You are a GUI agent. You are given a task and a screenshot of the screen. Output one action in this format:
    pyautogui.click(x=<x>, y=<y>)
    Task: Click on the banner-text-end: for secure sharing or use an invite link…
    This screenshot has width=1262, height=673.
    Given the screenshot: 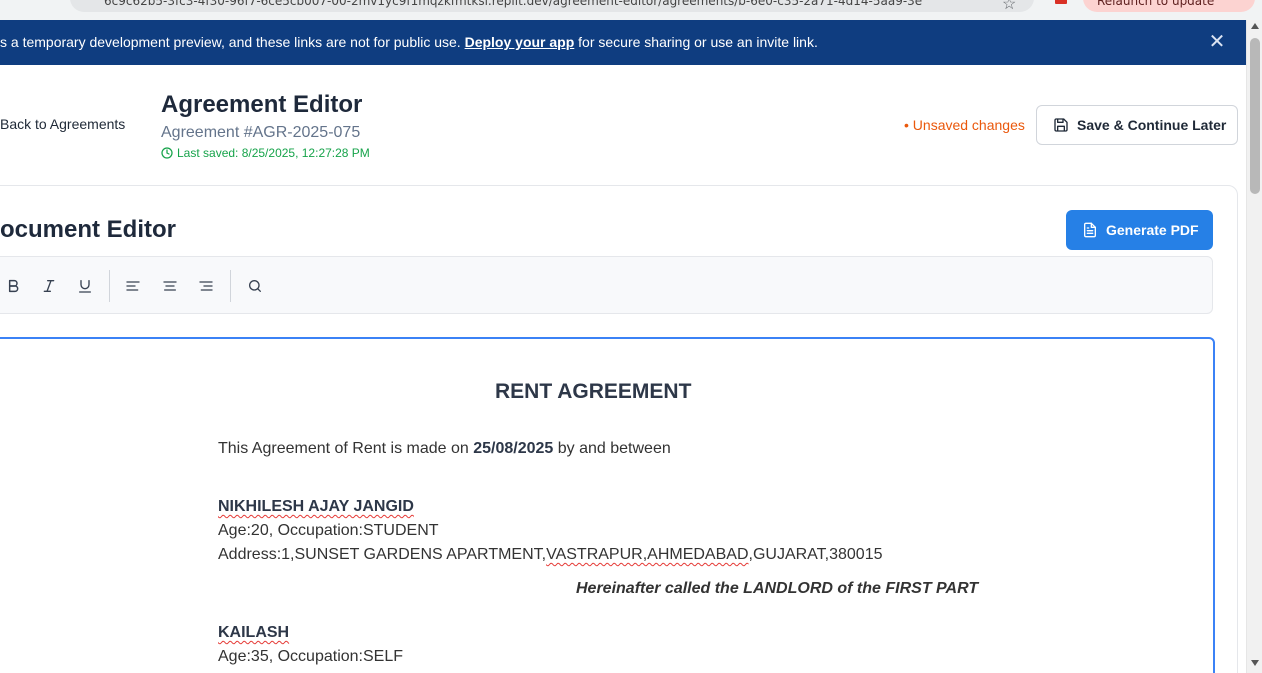 What is the action you would take?
    pyautogui.click(x=696, y=42)
    